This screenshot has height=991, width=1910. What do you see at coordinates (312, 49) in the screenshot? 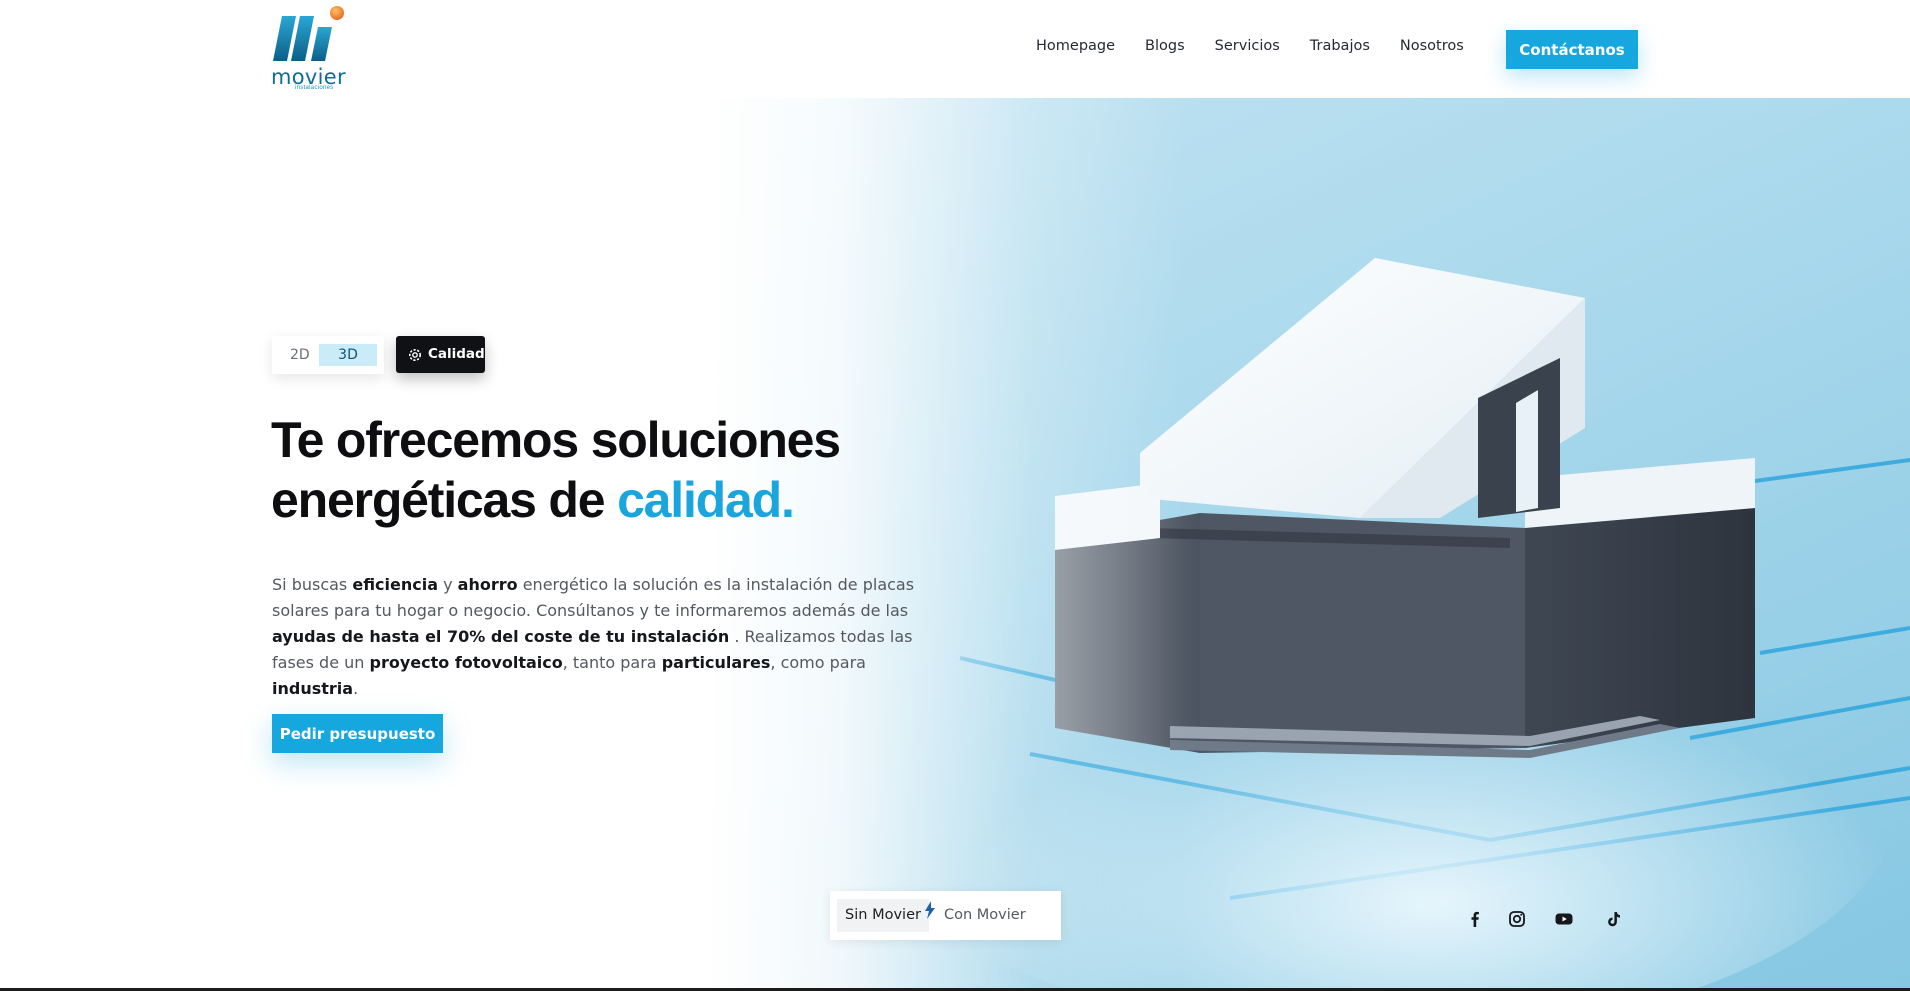
I see `brand-logo: movier instalaciones` at bounding box center [312, 49].